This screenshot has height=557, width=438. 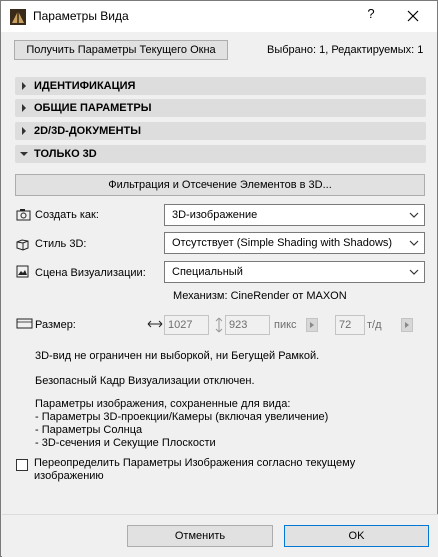 What do you see at coordinates (90, 273) in the screenshot?
I see `scene-label: Сцена Визуализации:` at bounding box center [90, 273].